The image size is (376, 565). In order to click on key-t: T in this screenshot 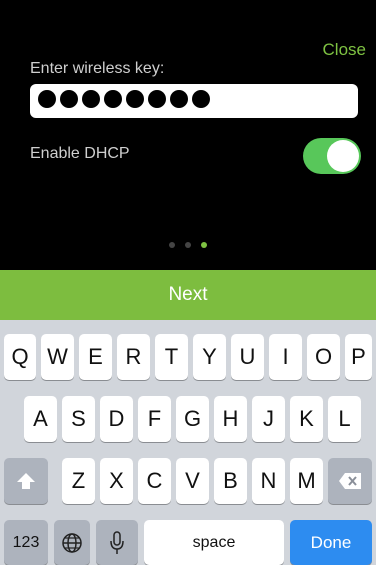, I will do `click(171, 357)`.